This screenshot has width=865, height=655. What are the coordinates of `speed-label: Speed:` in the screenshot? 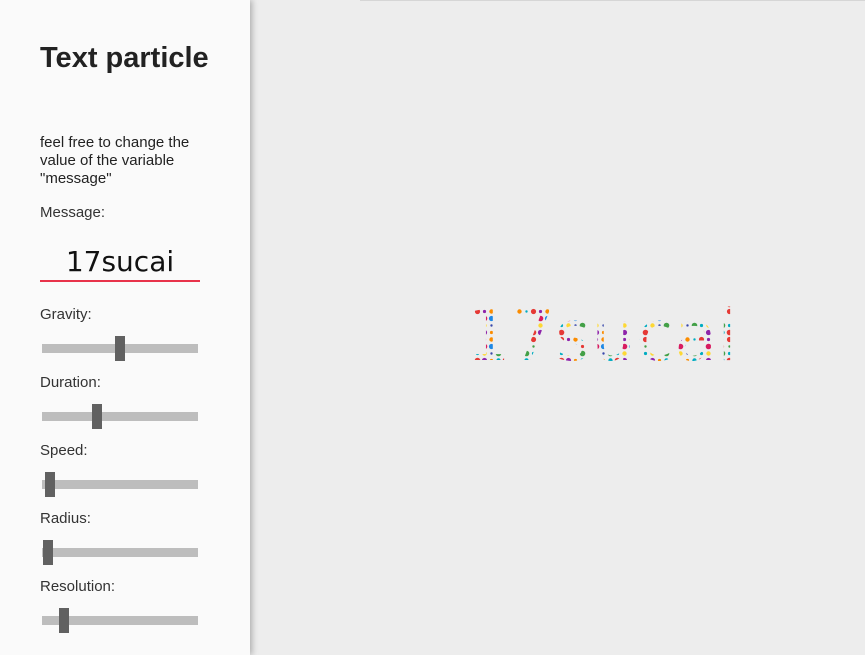 It's located at (64, 450).